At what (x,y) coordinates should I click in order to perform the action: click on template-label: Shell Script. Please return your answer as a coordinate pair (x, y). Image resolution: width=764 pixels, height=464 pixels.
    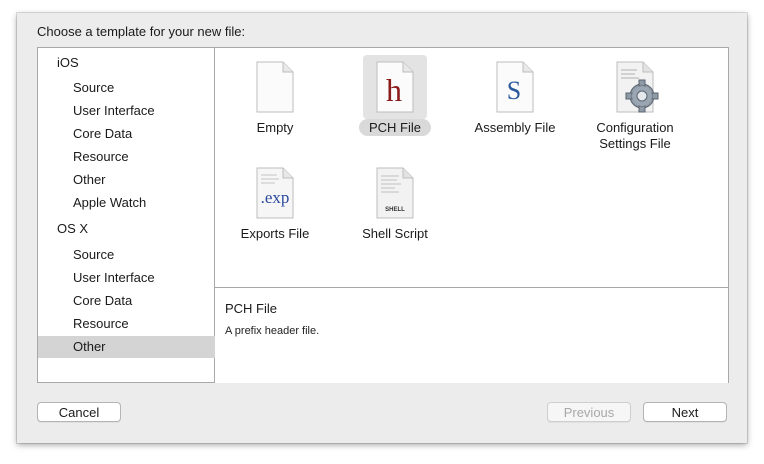
    Looking at the image, I should click on (395, 233).